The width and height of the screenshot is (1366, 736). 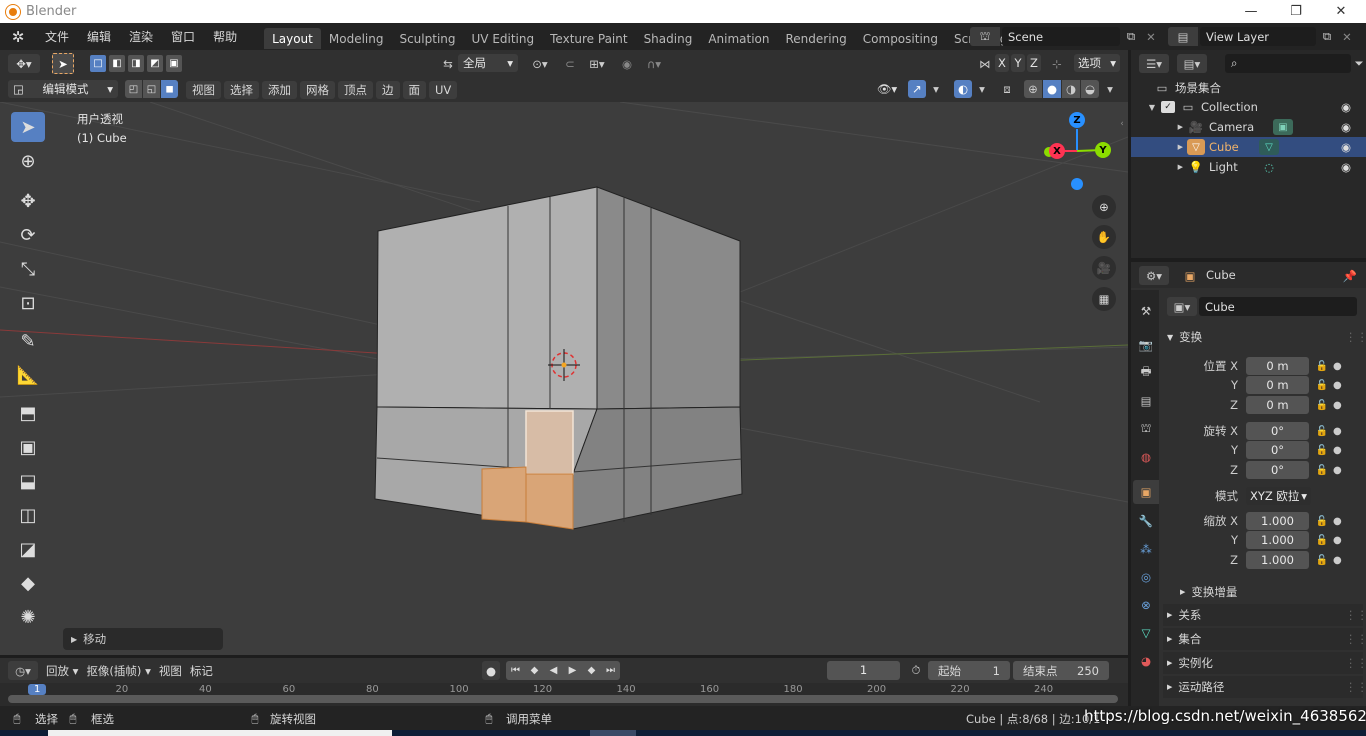 I want to click on measure-tool-icon: 📐, so click(x=28, y=375).